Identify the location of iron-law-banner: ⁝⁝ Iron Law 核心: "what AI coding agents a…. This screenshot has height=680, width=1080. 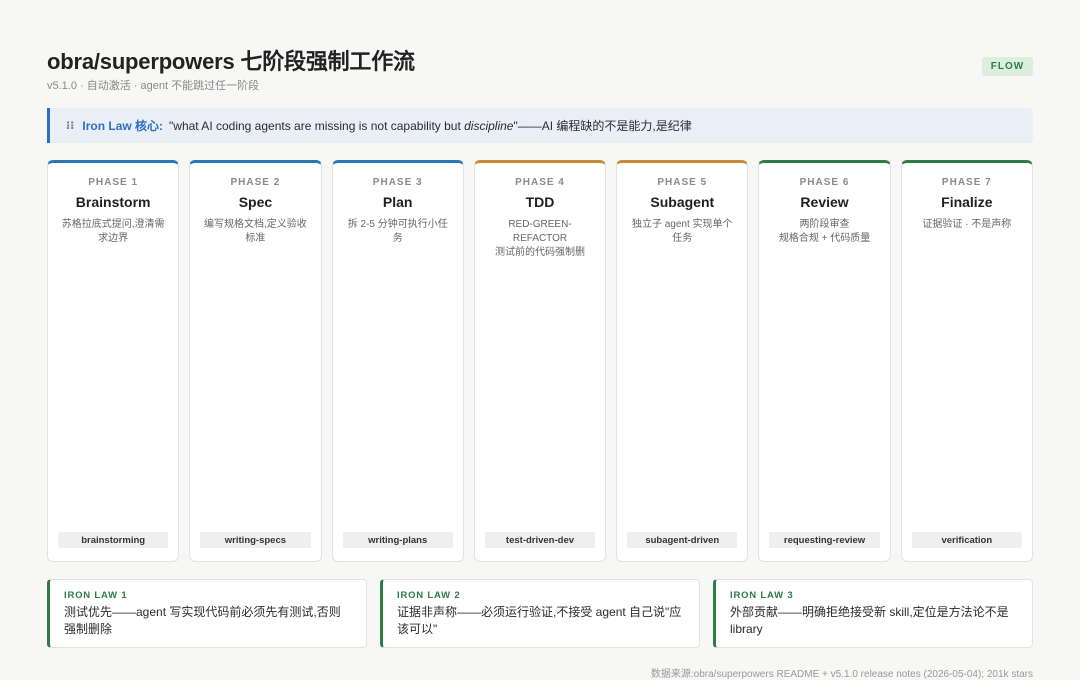
(540, 125).